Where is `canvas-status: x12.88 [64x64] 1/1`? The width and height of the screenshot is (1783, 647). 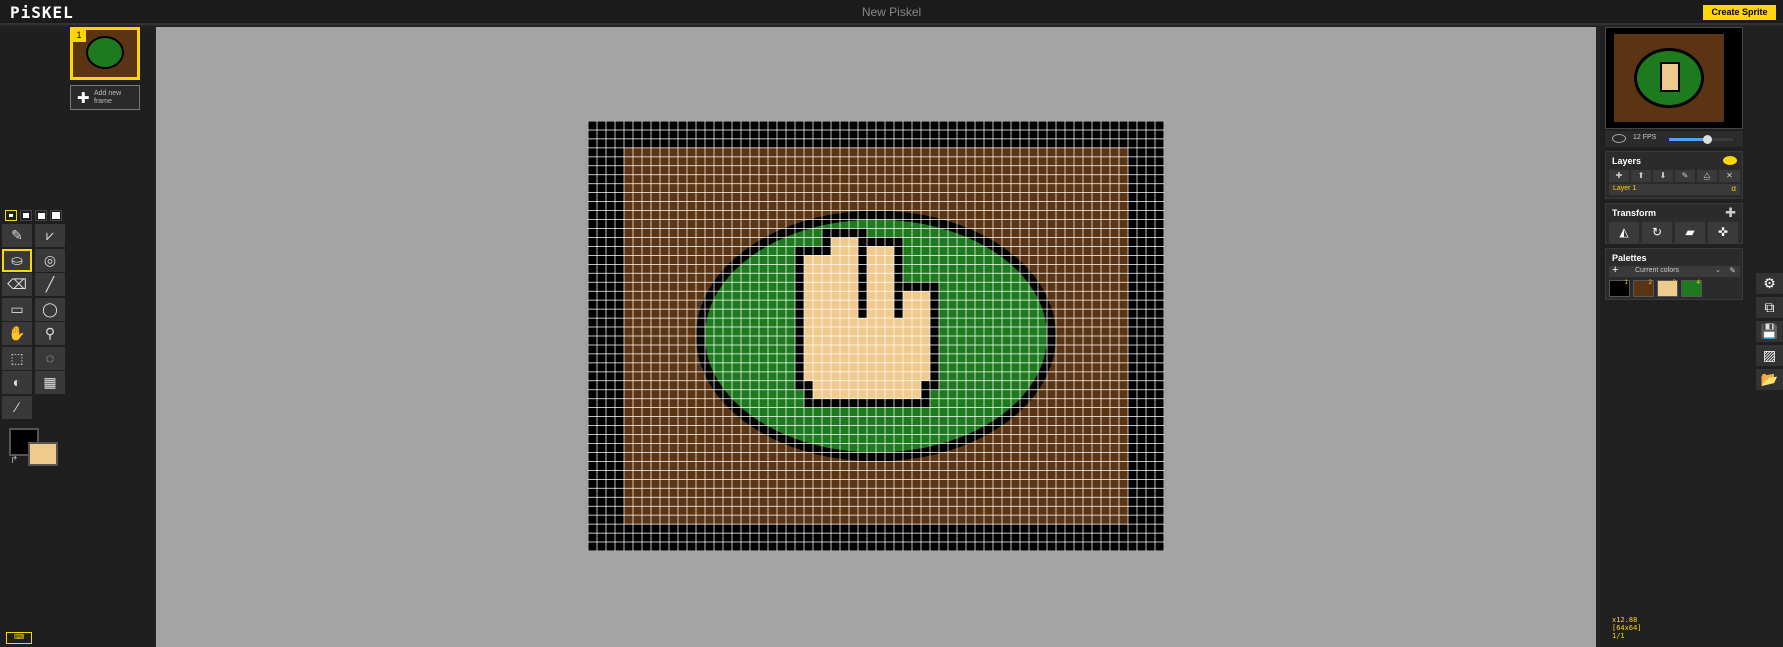
canvas-status: x12.88 [64x64] 1/1 is located at coordinates (1627, 628).